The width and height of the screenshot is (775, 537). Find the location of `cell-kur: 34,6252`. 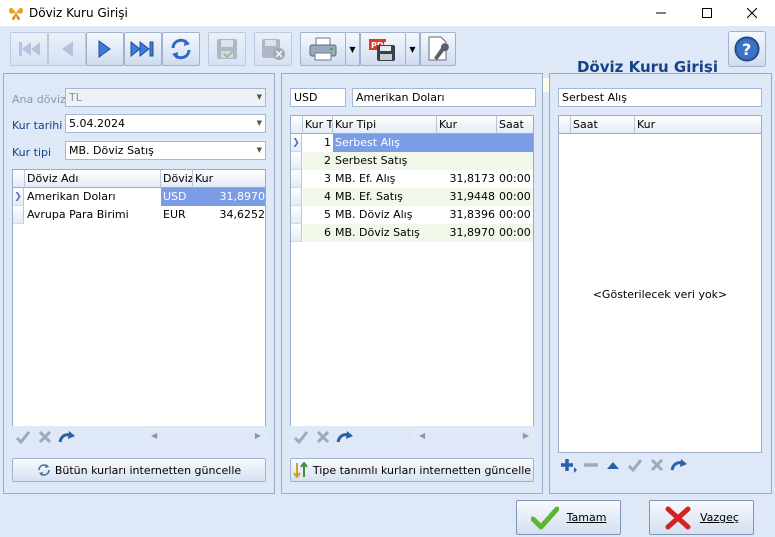

cell-kur: 34,6252 is located at coordinates (229, 215).